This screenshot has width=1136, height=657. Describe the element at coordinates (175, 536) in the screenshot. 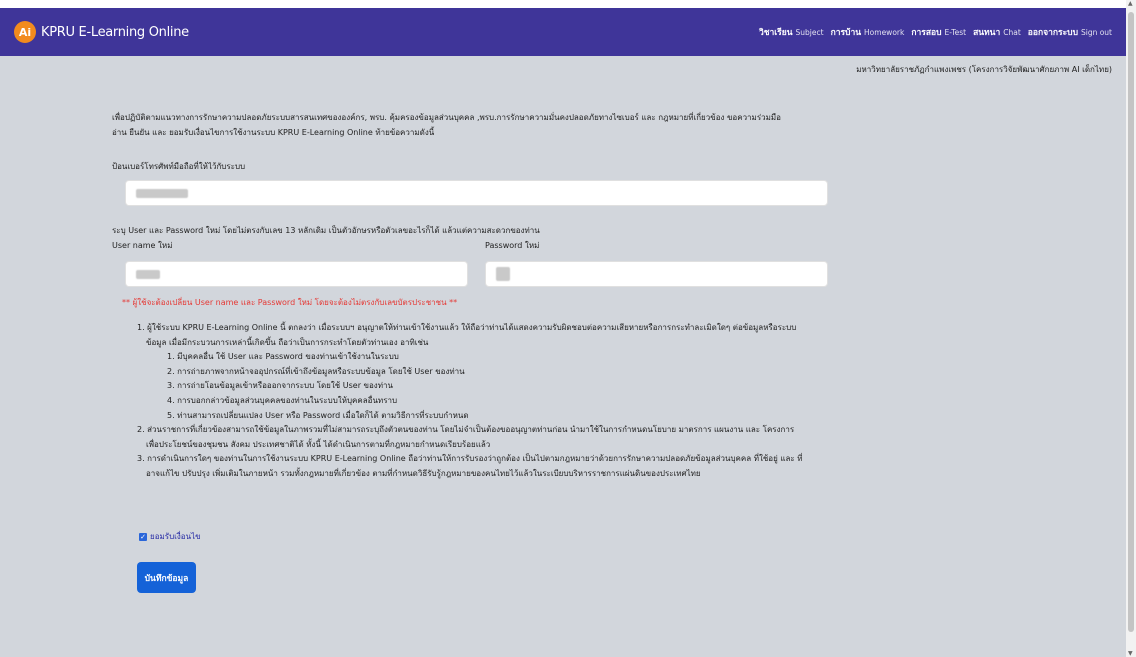

I see `agree-label: ยอมรับเงื่อนไข` at that location.